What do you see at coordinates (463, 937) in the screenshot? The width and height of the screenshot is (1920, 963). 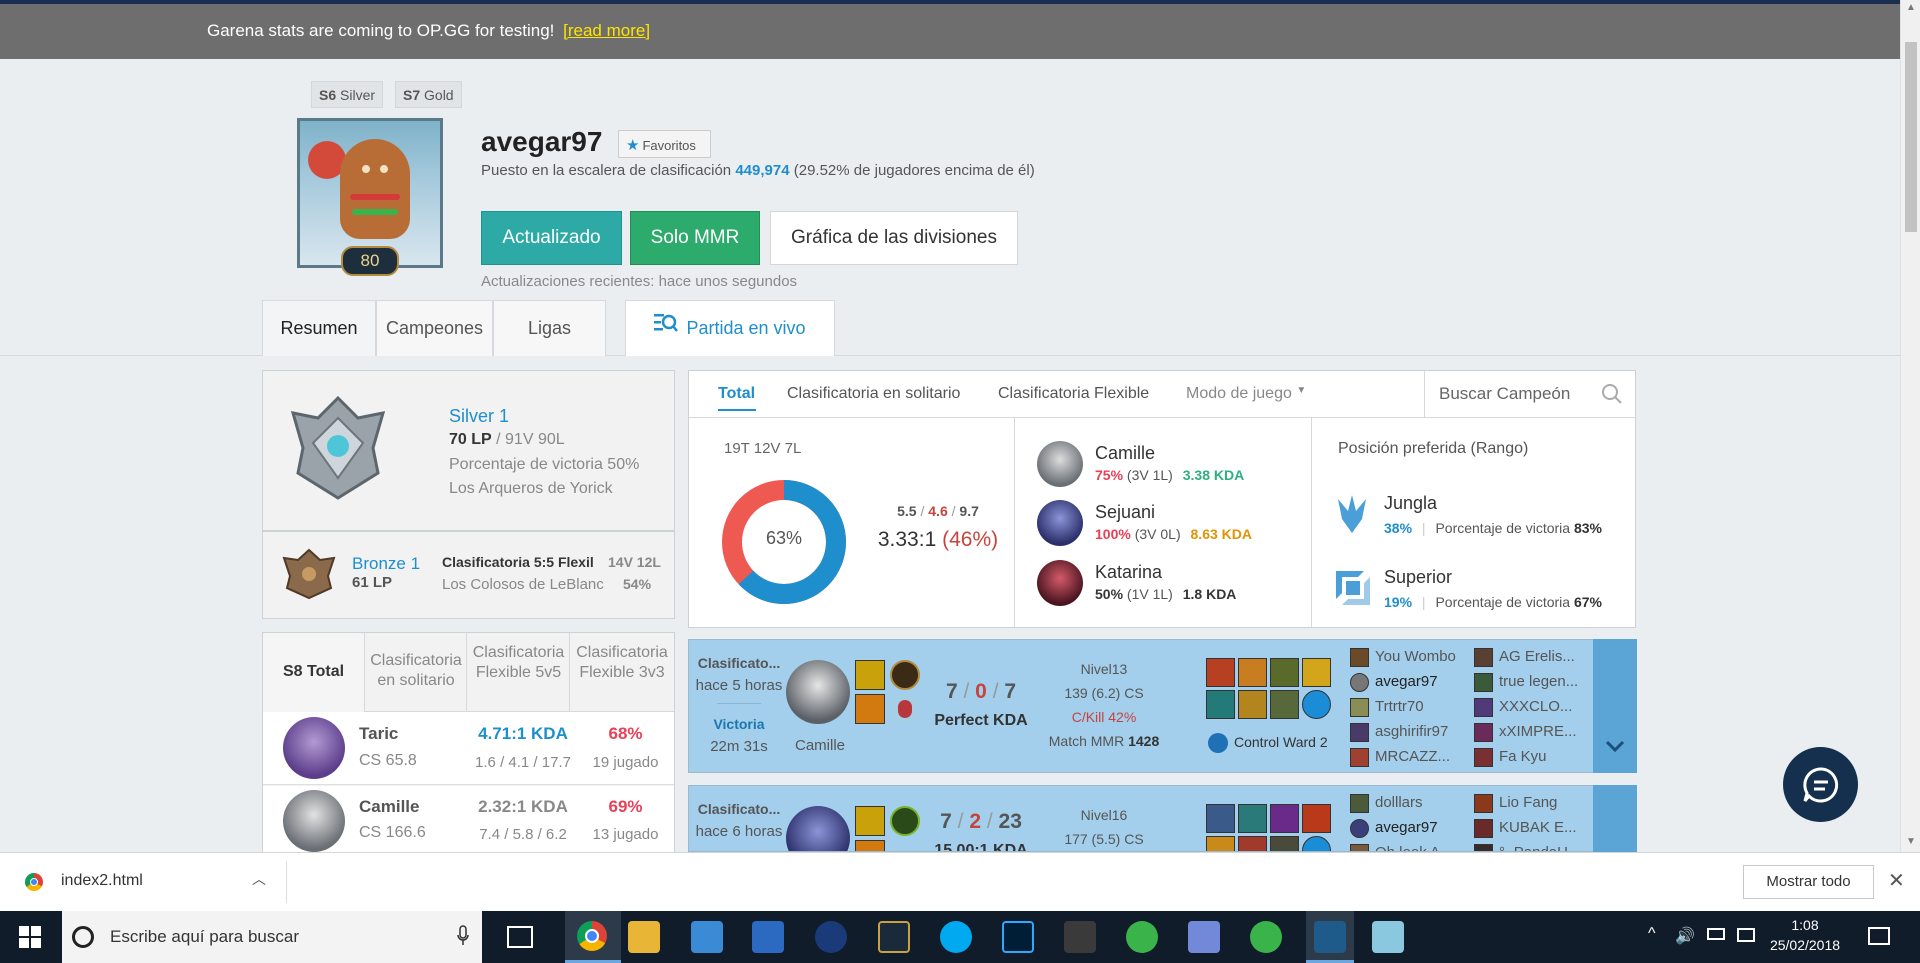 I see `microphone-icon` at bounding box center [463, 937].